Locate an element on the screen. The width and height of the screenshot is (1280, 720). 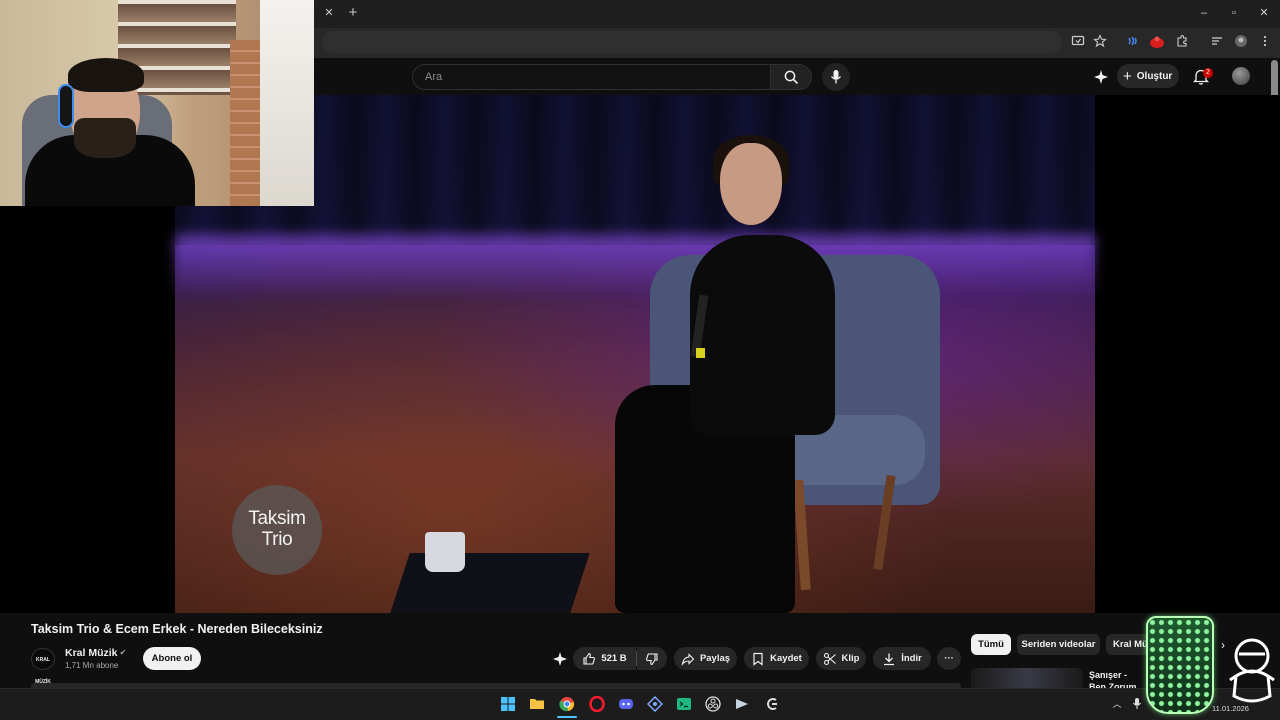
windows-start-icon is located at coordinates (508, 704).